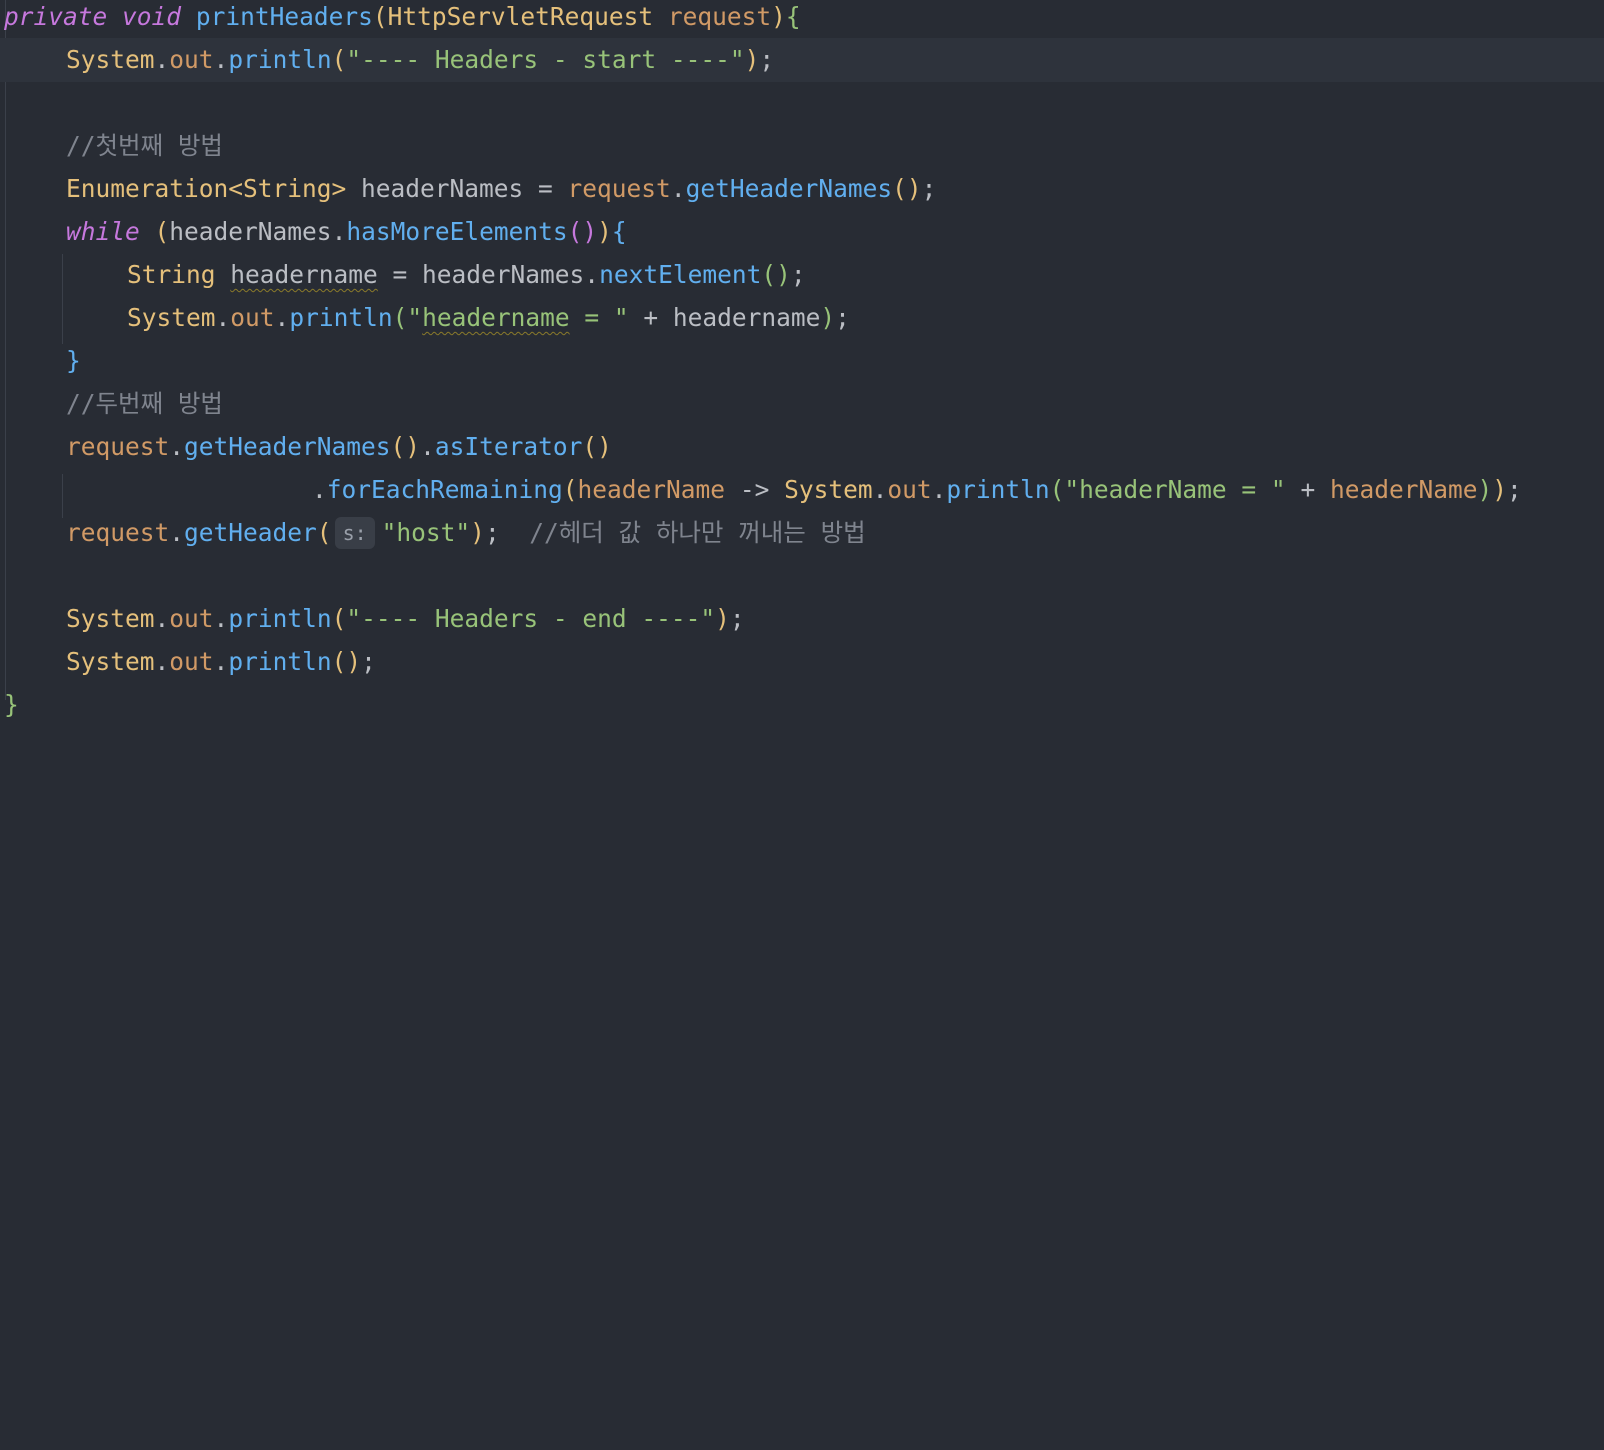 Image resolution: width=1604 pixels, height=1450 pixels. Describe the element at coordinates (680, 274) in the screenshot. I see `method-call: nextElement` at that location.